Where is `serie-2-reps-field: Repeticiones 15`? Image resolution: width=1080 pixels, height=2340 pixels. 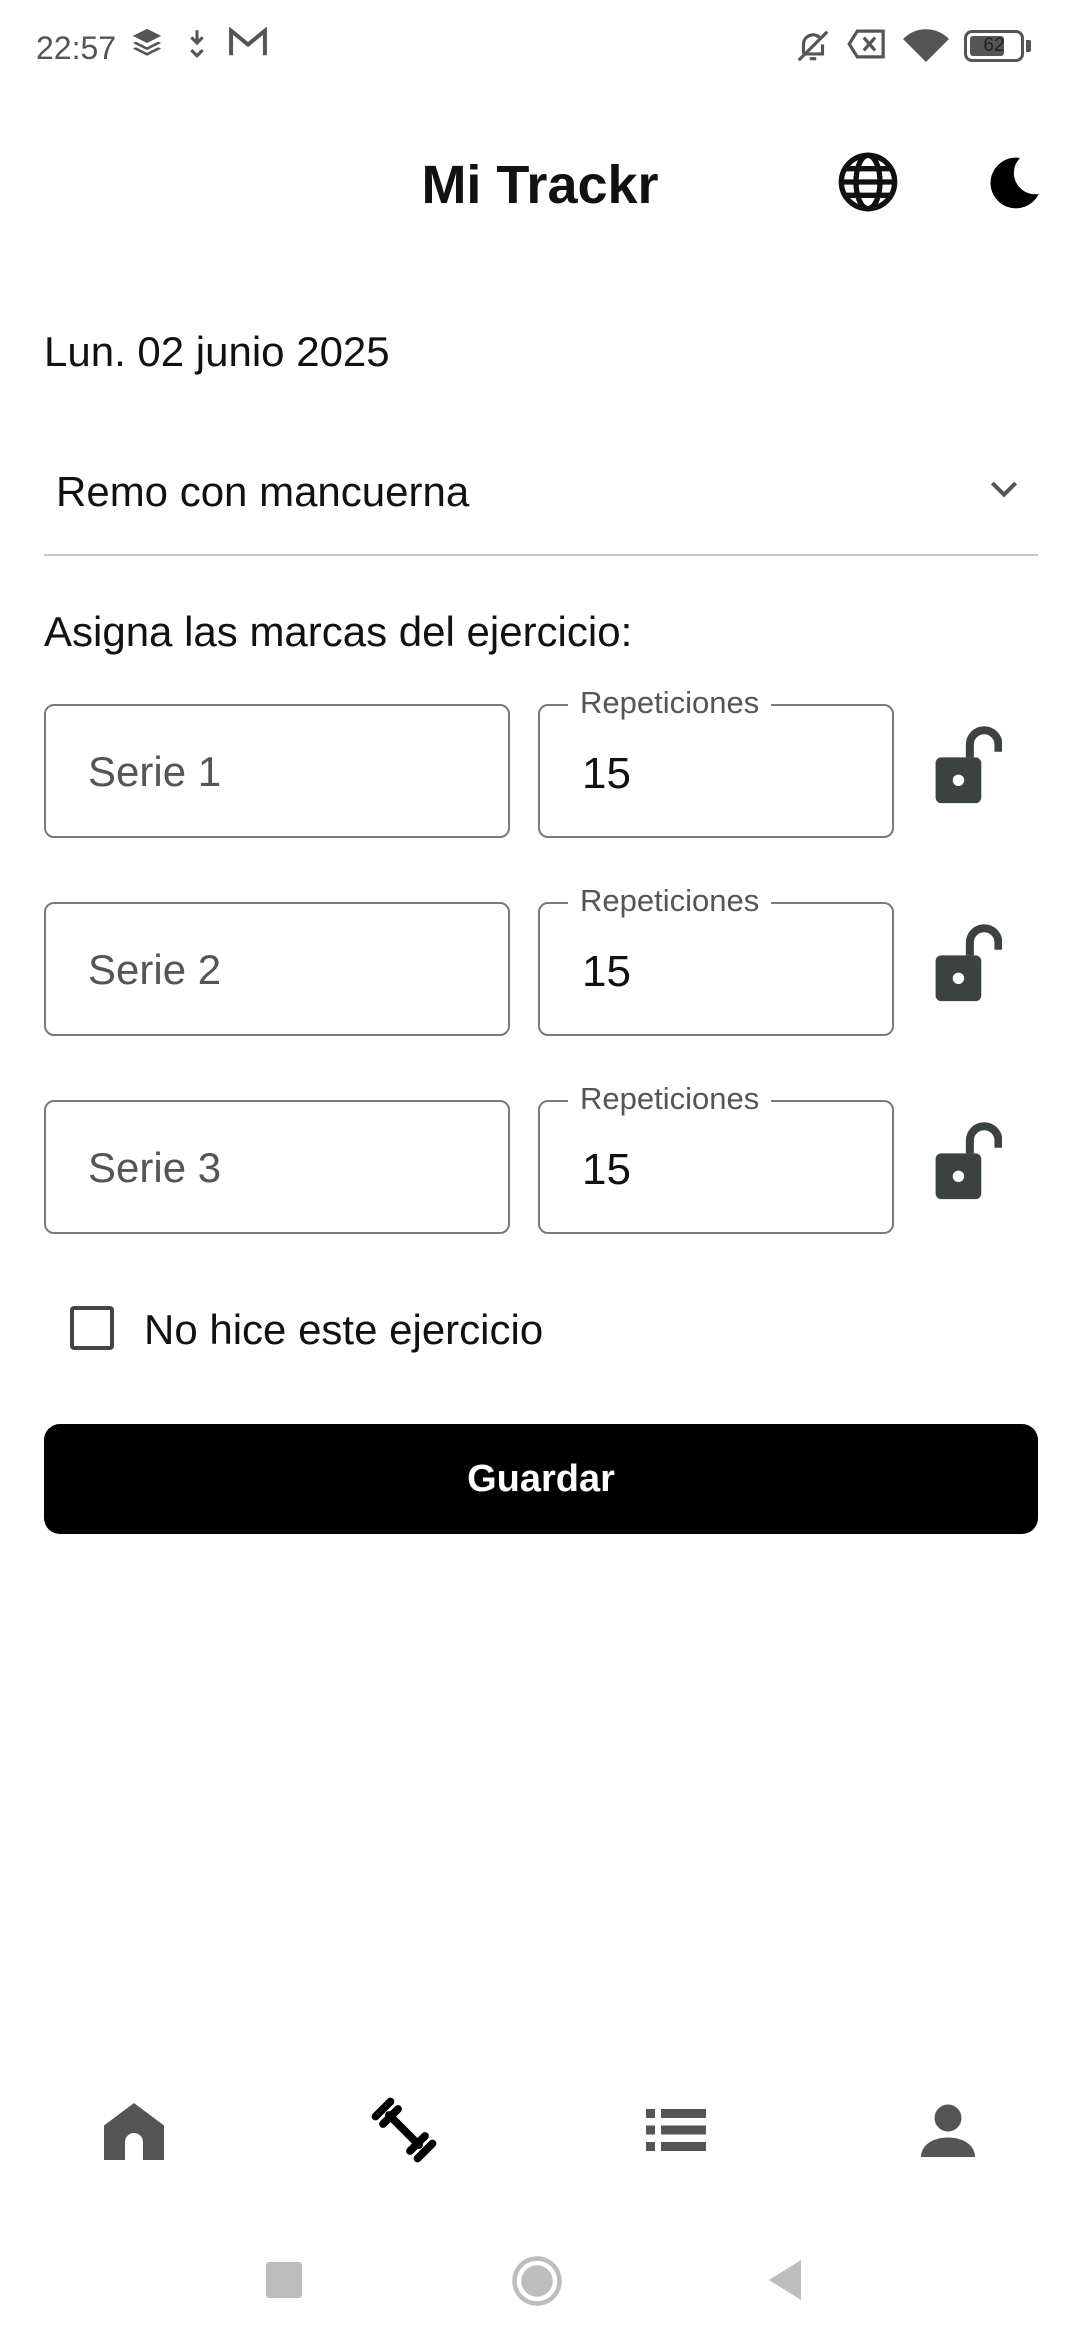 serie-2-reps-field: Repeticiones 15 is located at coordinates (716, 959).